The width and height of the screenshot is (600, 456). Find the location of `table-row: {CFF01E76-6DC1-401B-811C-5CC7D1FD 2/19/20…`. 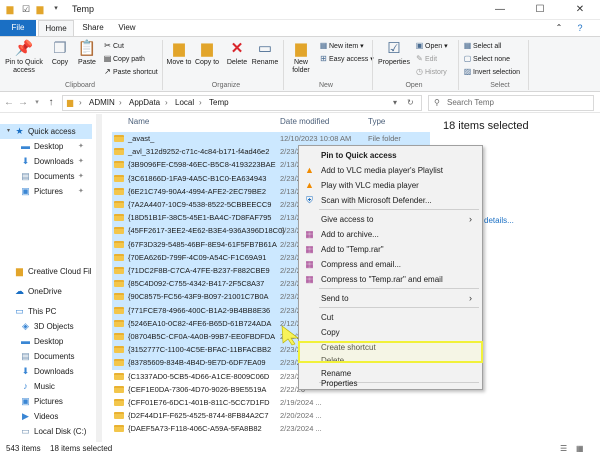

table-row: {CFF01E76-6DC1-401B-811C-5CC7D1FD 2/19/20… is located at coordinates (271, 402).